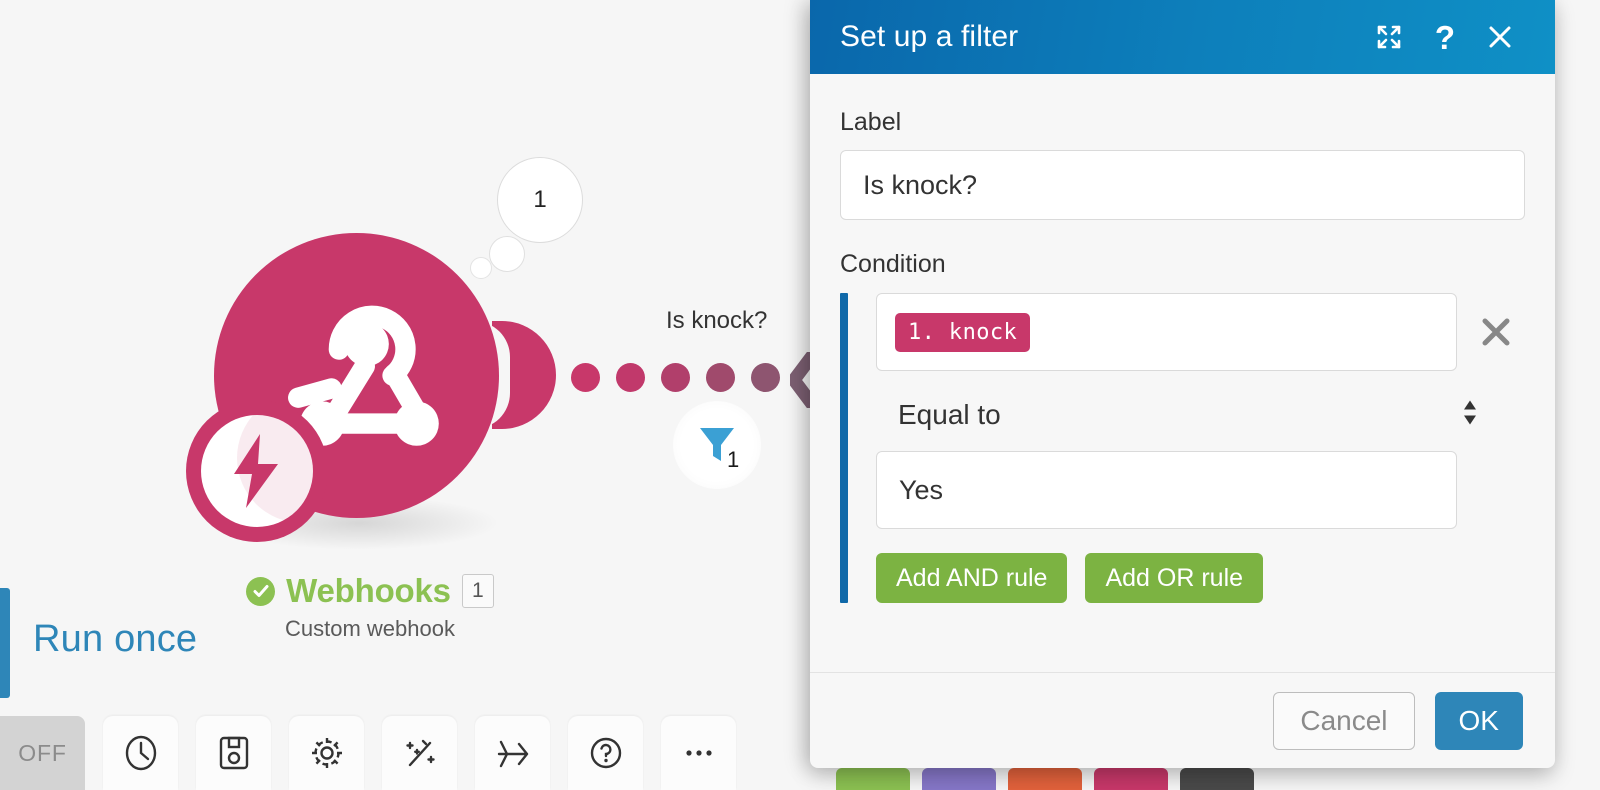 Image resolution: width=1600 pixels, height=790 pixels. What do you see at coordinates (540, 200) in the screenshot?
I see `thought-bubble-count: 1` at bounding box center [540, 200].